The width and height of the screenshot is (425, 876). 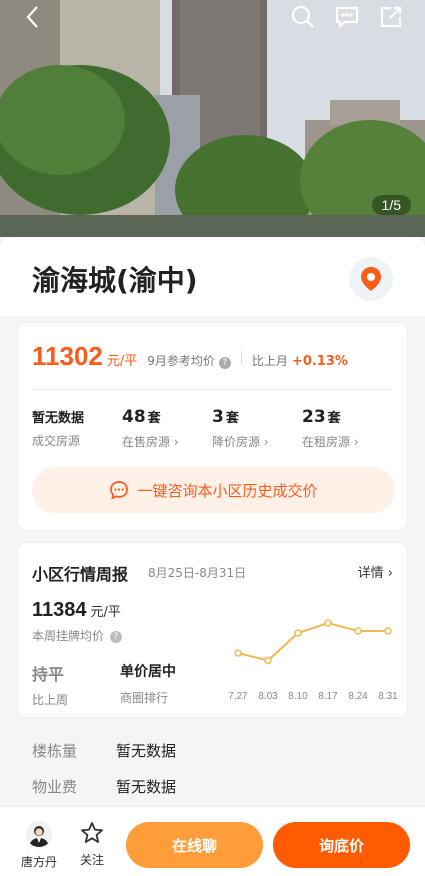 What do you see at coordinates (257, 428) in the screenshot?
I see `stat-price-cut: 3套 降价房源 ›` at bounding box center [257, 428].